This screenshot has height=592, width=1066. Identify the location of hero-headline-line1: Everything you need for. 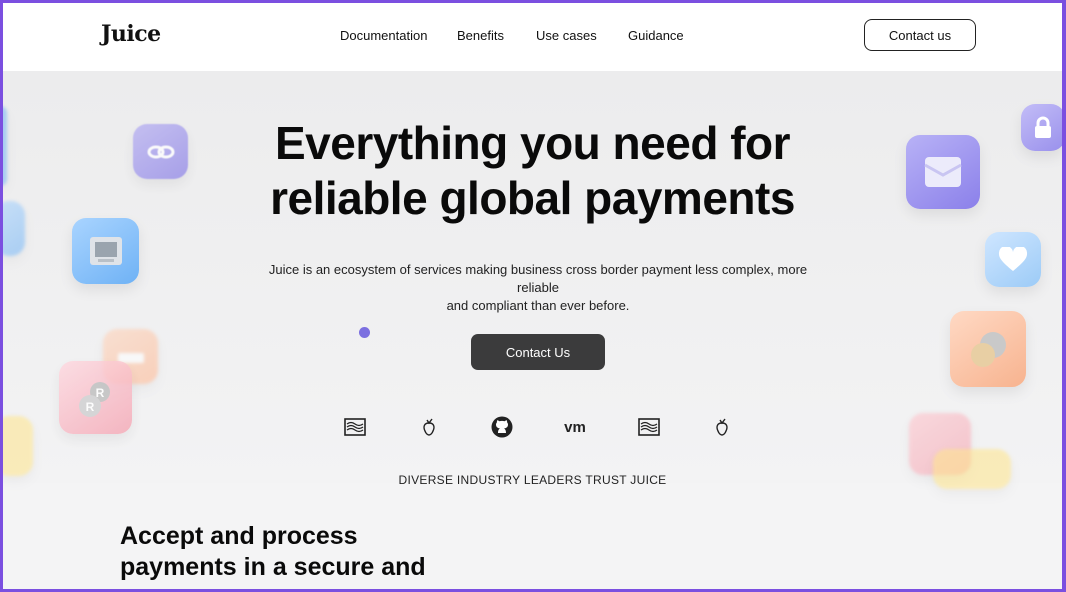
(532, 143).